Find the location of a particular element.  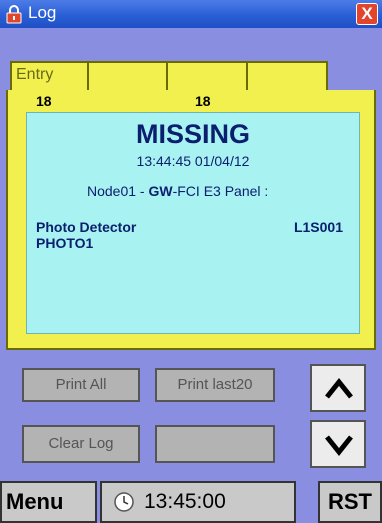

event-timestamp: 13:44:45 01/04/12 is located at coordinates (193, 161).